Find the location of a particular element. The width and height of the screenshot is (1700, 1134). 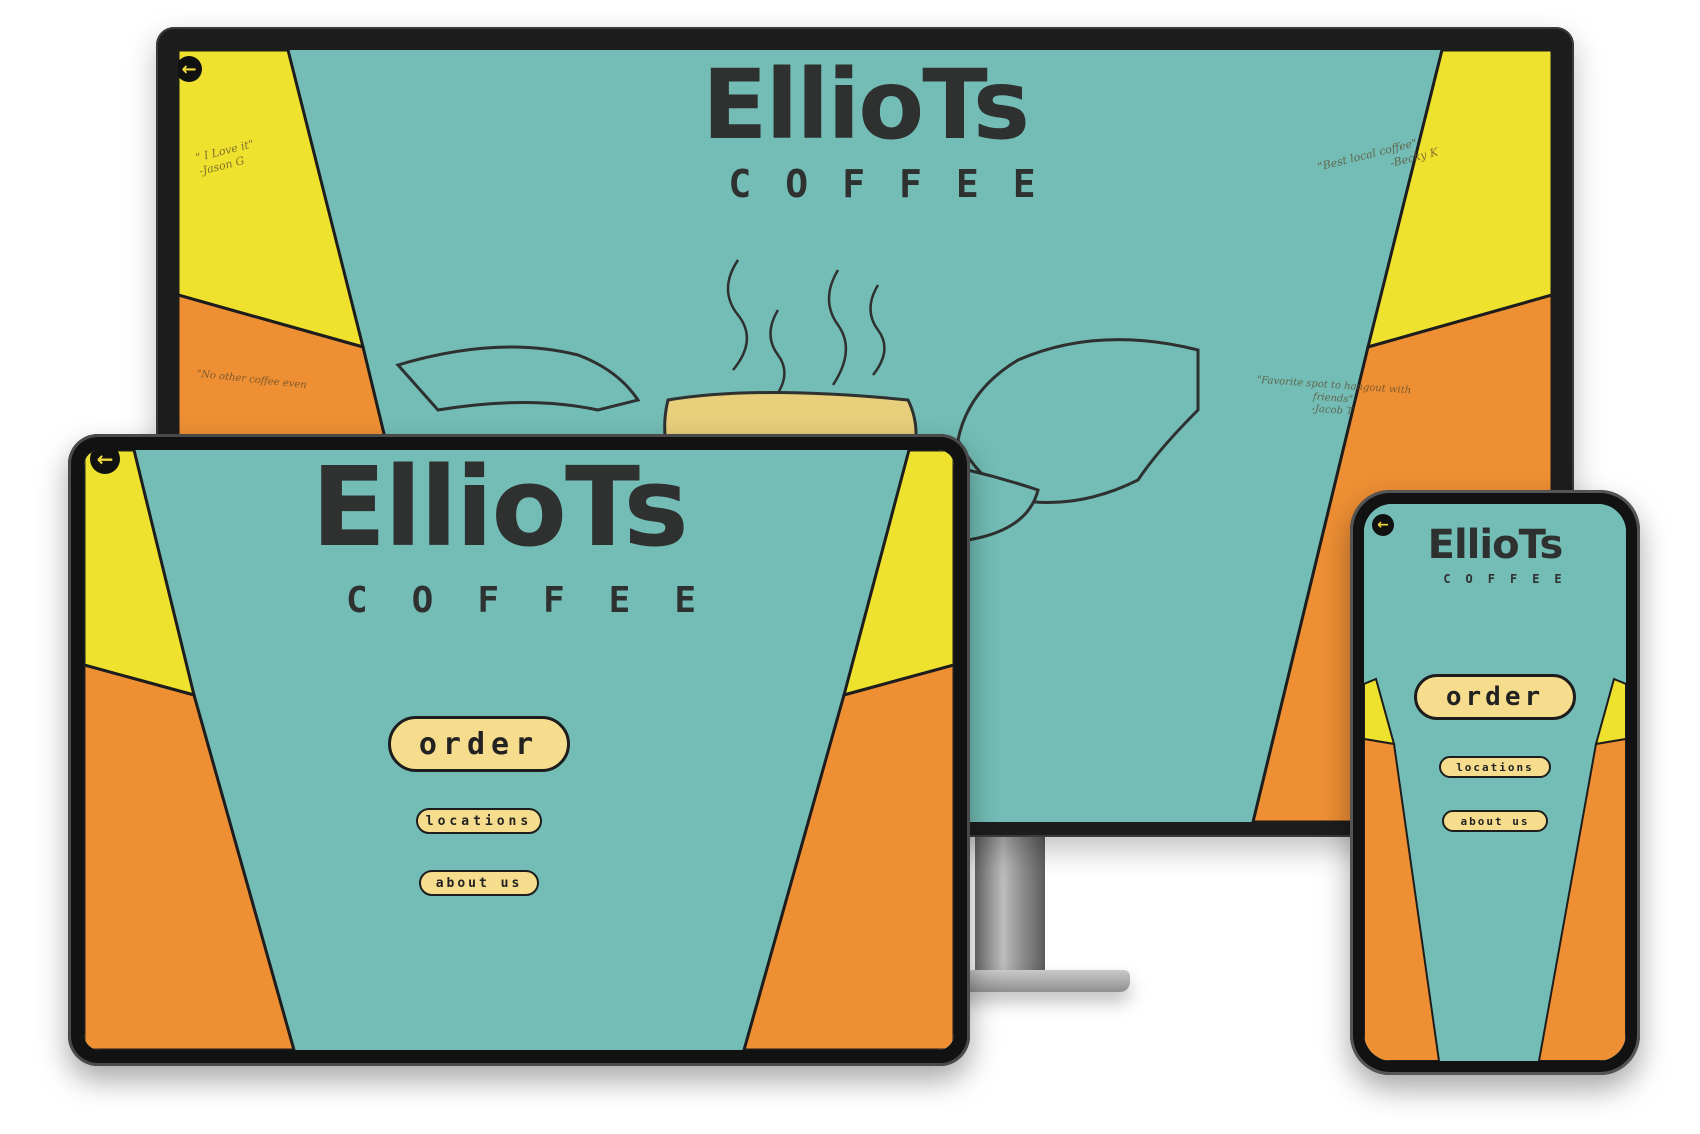

monitor-stand is located at coordinates (1010, 900).